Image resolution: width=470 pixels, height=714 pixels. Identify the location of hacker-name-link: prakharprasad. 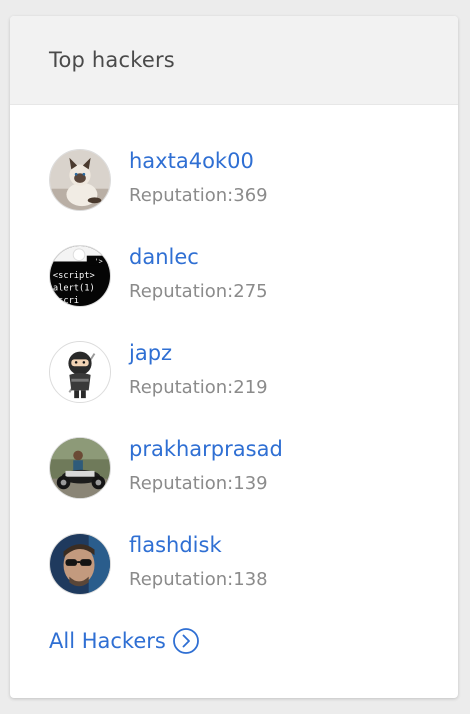
(206, 449).